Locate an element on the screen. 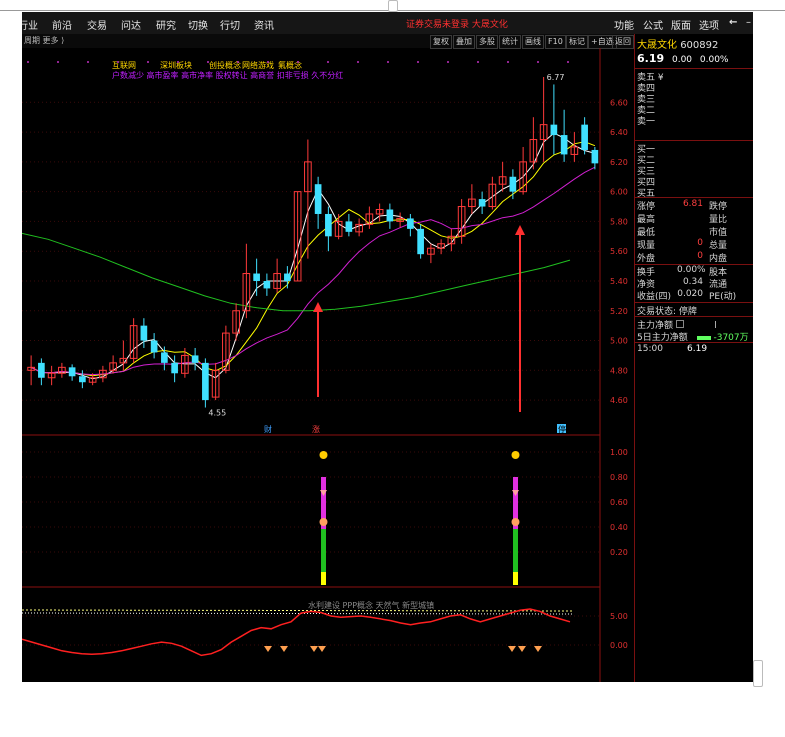 This screenshot has width=785, height=737. indicator-tick-label: 0.40 is located at coordinates (619, 527).